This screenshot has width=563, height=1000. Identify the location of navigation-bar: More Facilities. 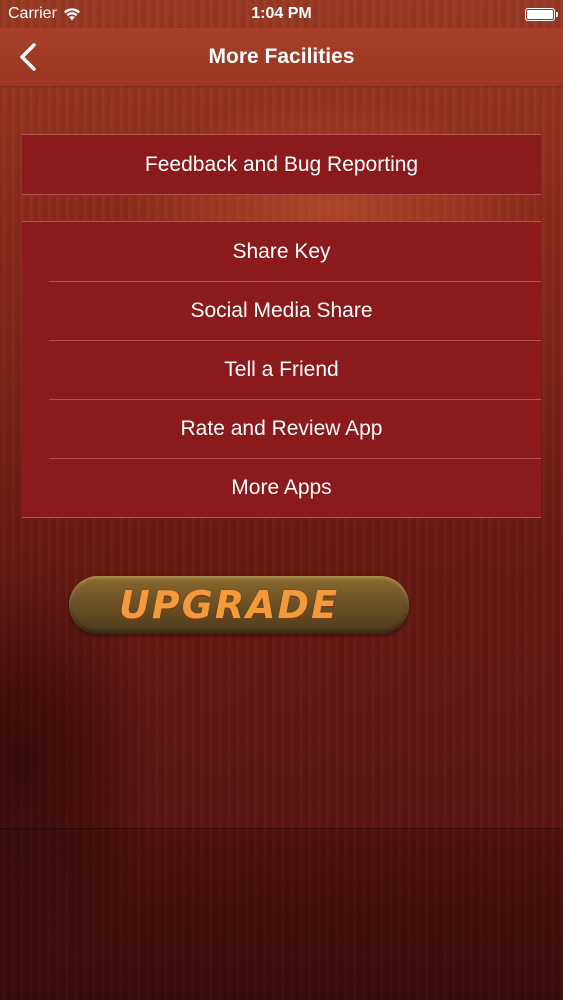
(281, 57).